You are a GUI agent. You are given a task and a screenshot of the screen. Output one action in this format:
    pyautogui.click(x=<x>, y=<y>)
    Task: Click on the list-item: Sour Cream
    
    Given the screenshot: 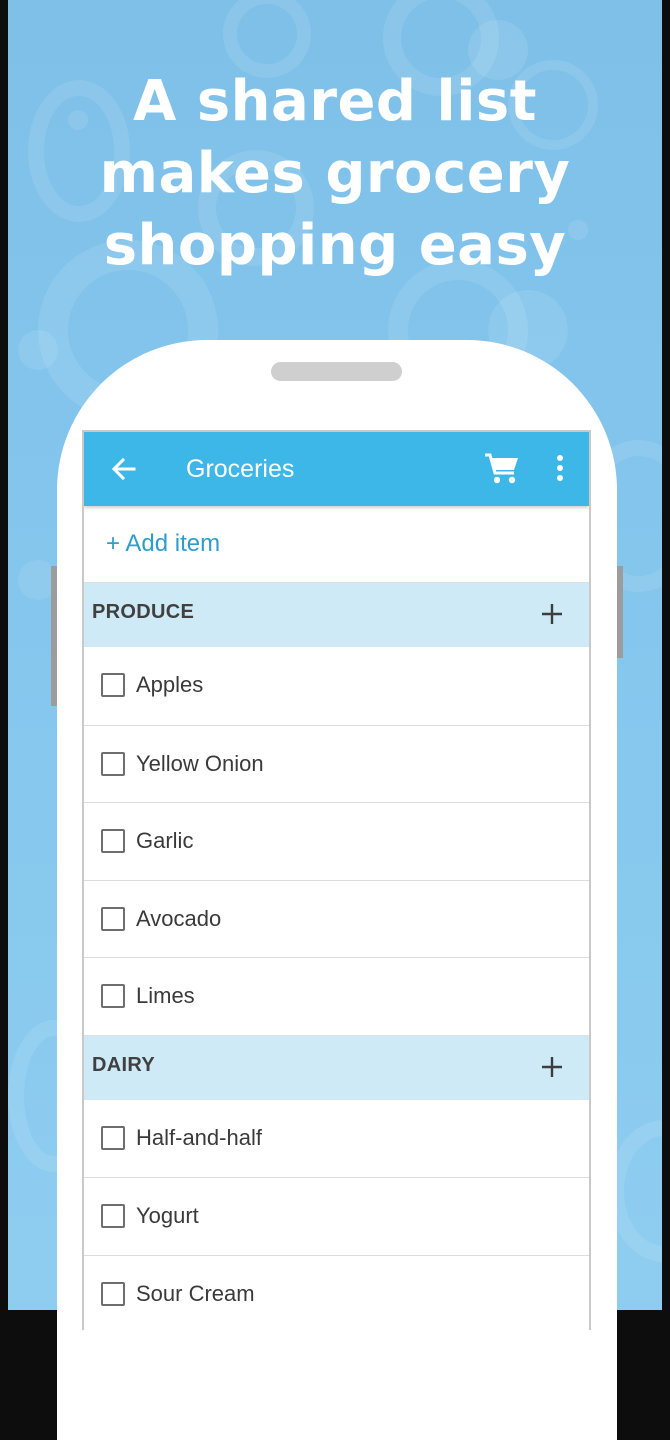 What is the action you would take?
    pyautogui.click(x=336, y=1292)
    